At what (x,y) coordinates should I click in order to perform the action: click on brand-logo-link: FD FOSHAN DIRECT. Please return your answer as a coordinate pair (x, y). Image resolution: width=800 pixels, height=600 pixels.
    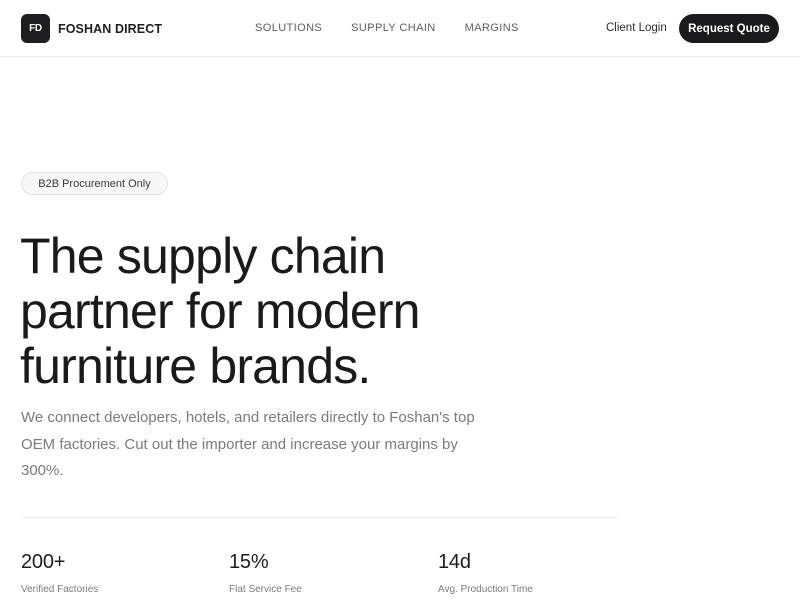
    Looking at the image, I should click on (91, 28).